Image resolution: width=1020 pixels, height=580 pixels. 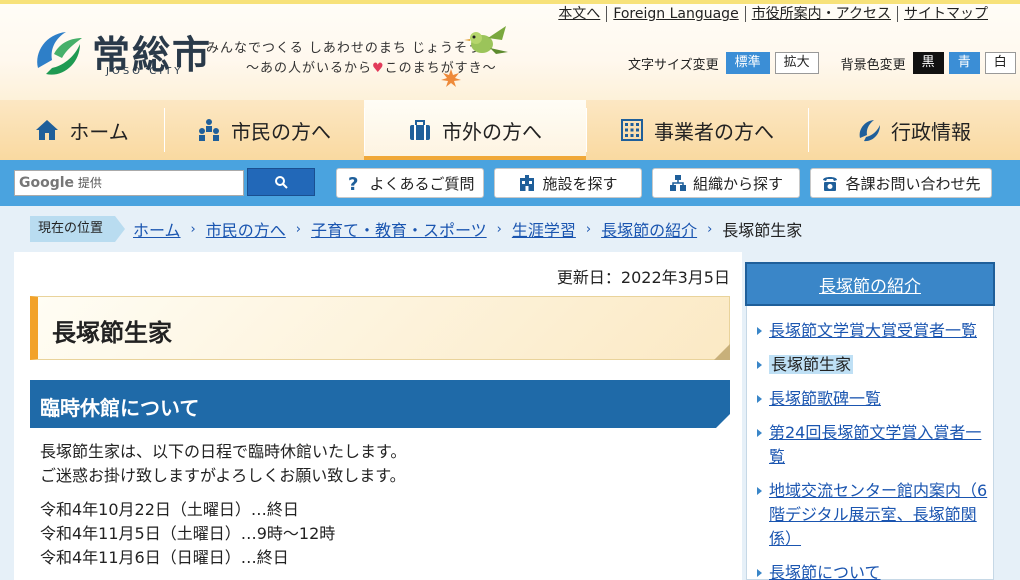 I want to click on bg-black-button: 黒, so click(x=928, y=63).